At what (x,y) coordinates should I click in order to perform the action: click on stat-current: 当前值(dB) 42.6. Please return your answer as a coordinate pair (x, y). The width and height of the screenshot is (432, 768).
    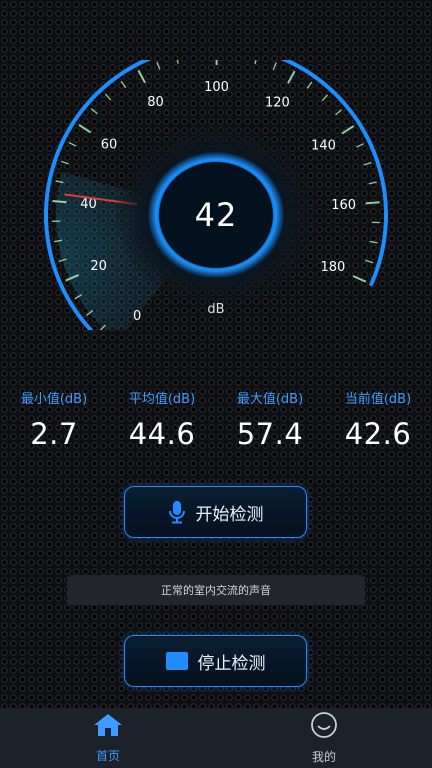
    Looking at the image, I should click on (378, 419).